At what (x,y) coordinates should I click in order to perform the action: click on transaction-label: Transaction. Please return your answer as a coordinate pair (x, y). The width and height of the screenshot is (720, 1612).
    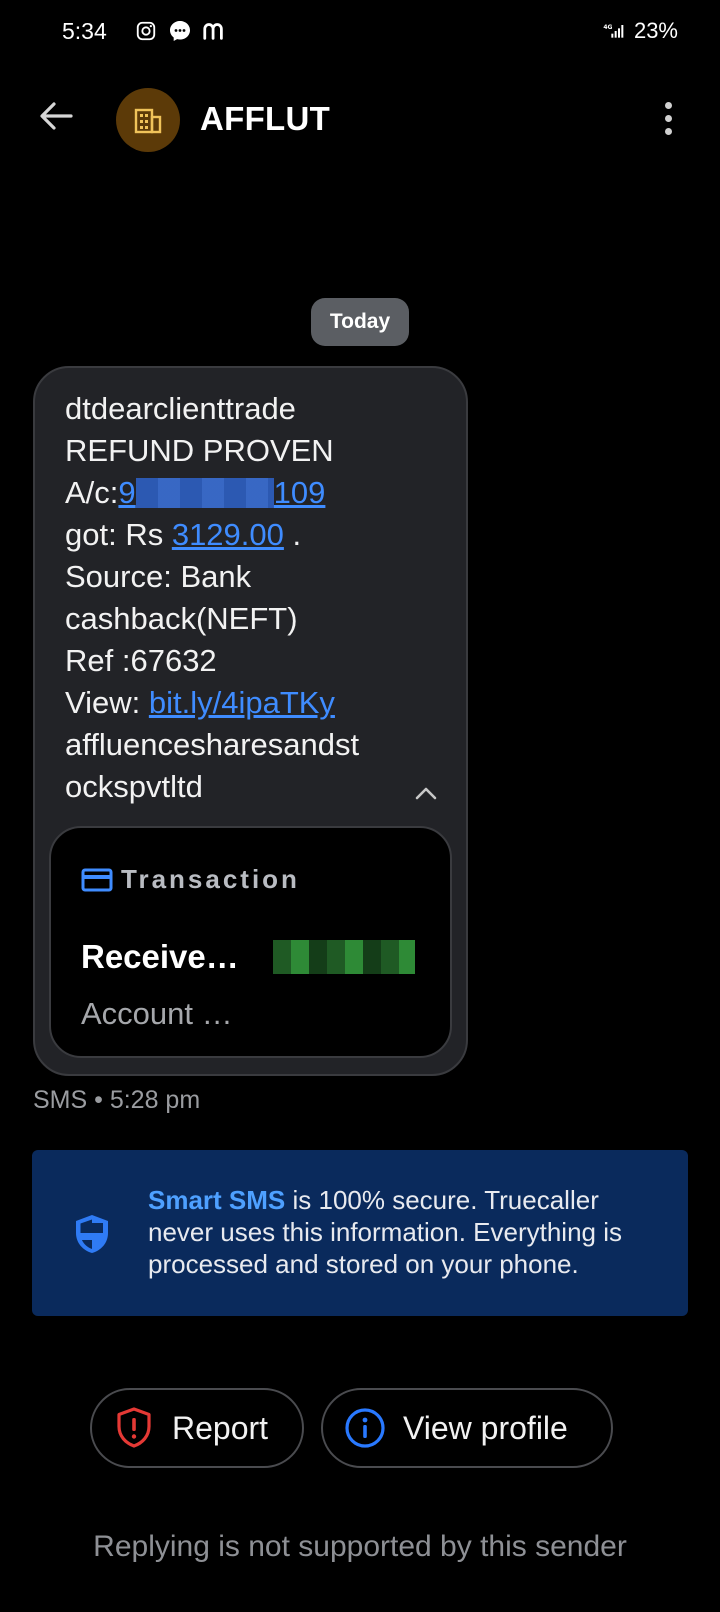
    Looking at the image, I should click on (210, 879).